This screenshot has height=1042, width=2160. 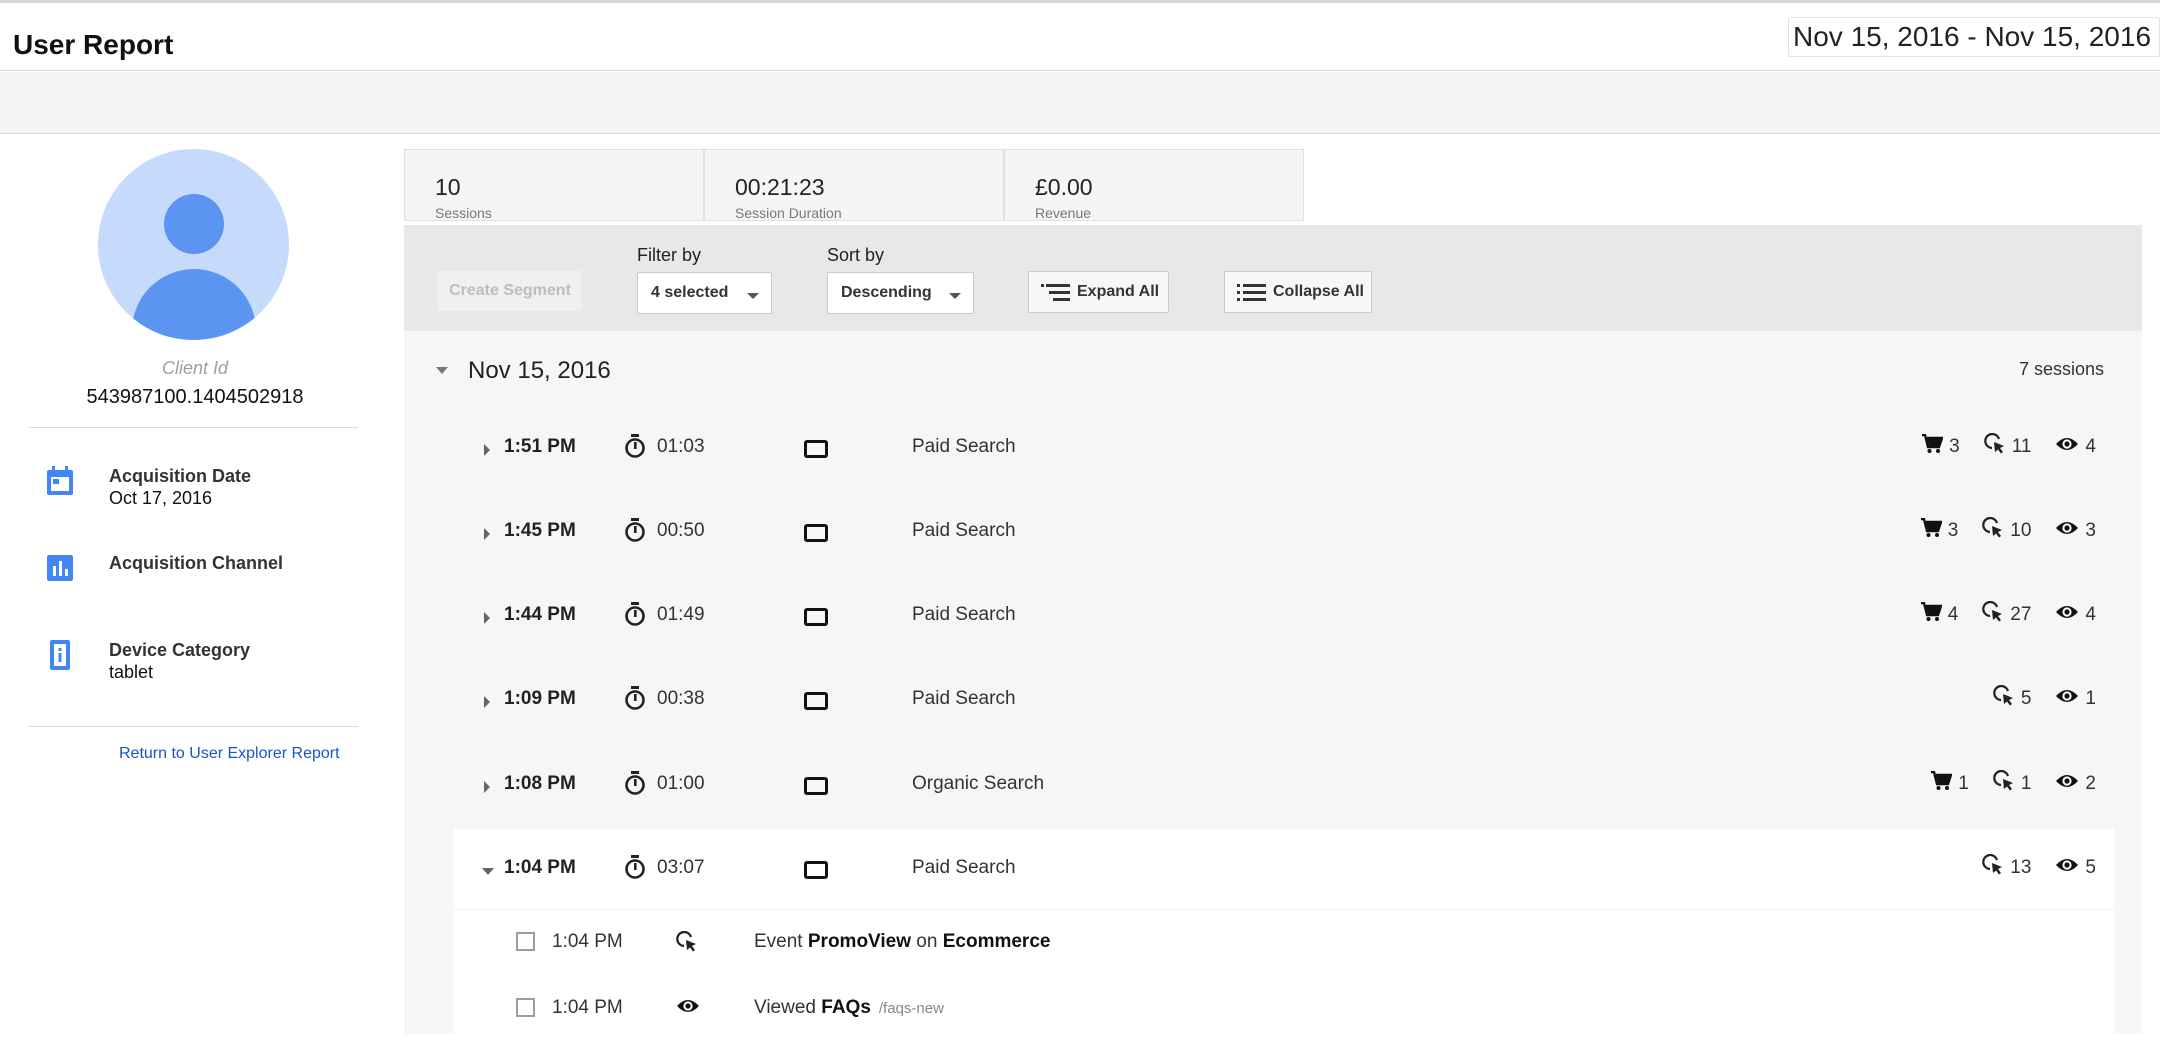 I want to click on pageviews-count: 1, so click(x=2090, y=698).